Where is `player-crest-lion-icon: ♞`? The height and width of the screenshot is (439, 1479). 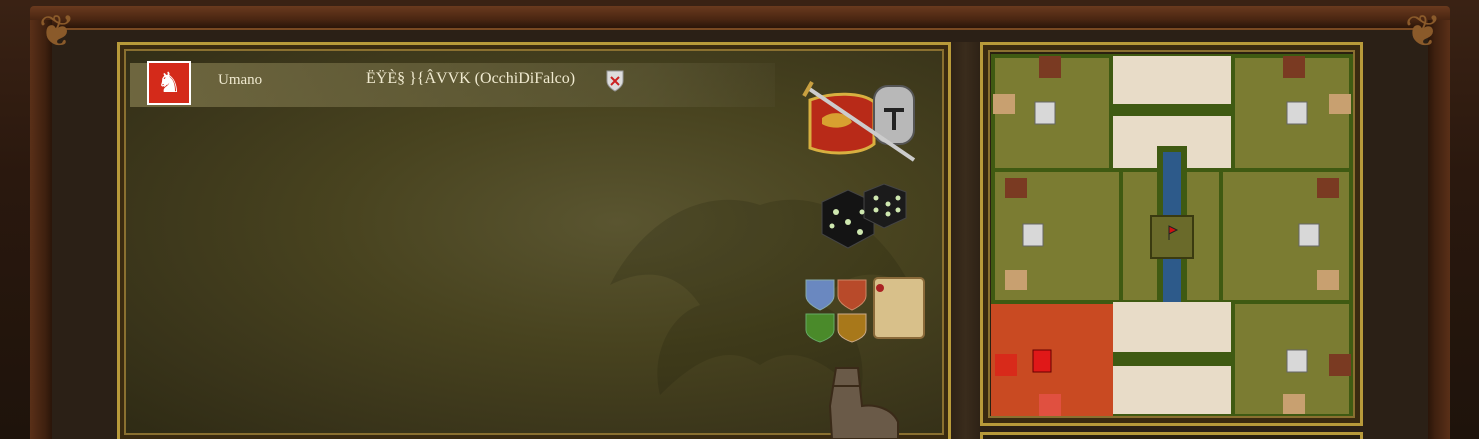
player-crest-lion-icon: ♞ is located at coordinates (169, 83).